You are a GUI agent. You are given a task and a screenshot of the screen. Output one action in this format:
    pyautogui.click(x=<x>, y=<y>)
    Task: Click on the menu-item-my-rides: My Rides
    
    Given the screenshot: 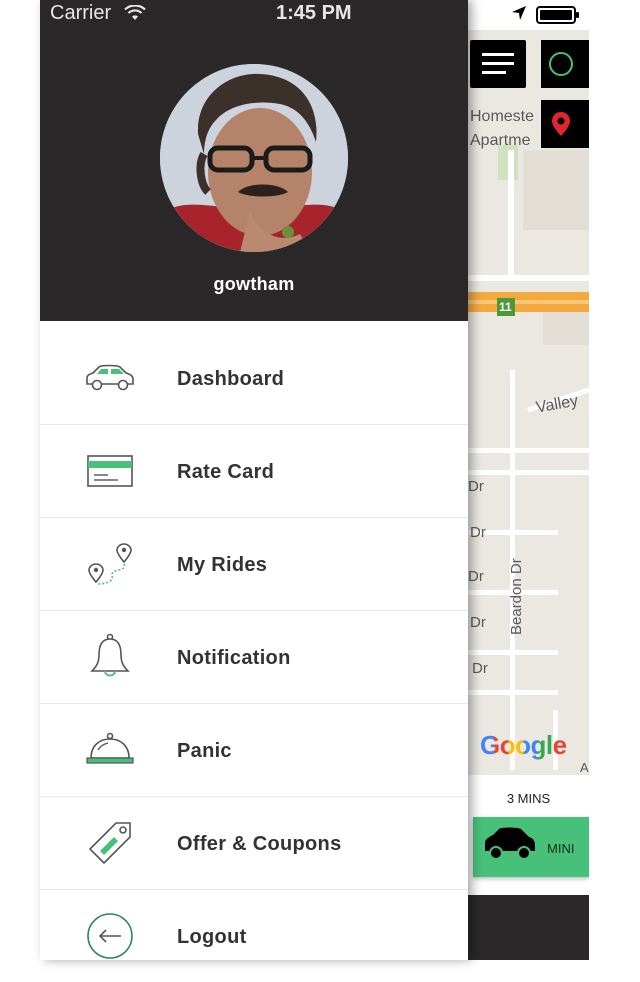 What is the action you would take?
    pyautogui.click(x=254, y=564)
    